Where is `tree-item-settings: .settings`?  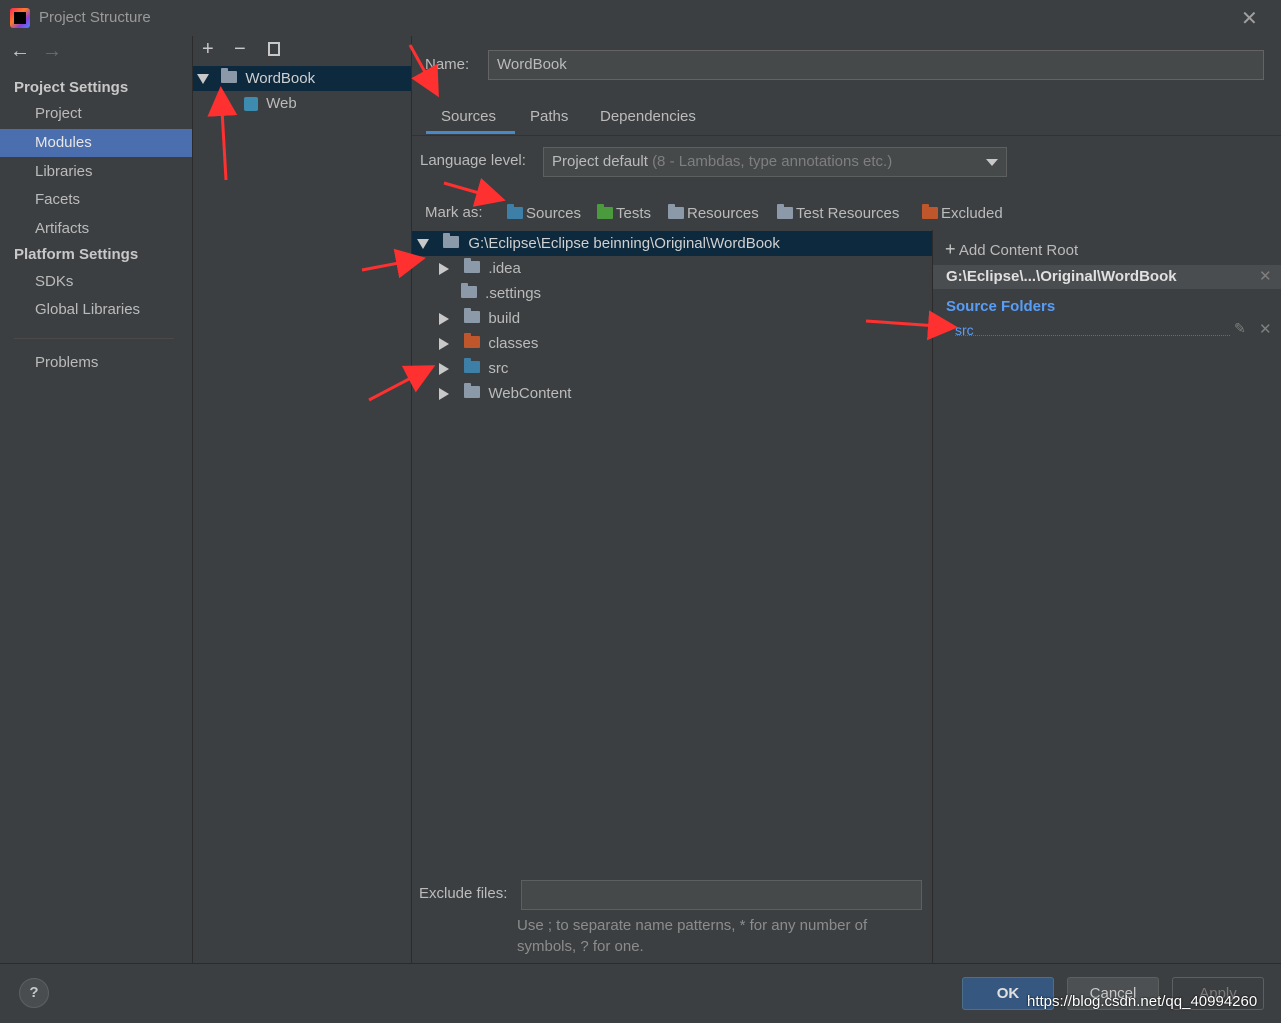
tree-item-settings: .settings is located at coordinates (476, 293).